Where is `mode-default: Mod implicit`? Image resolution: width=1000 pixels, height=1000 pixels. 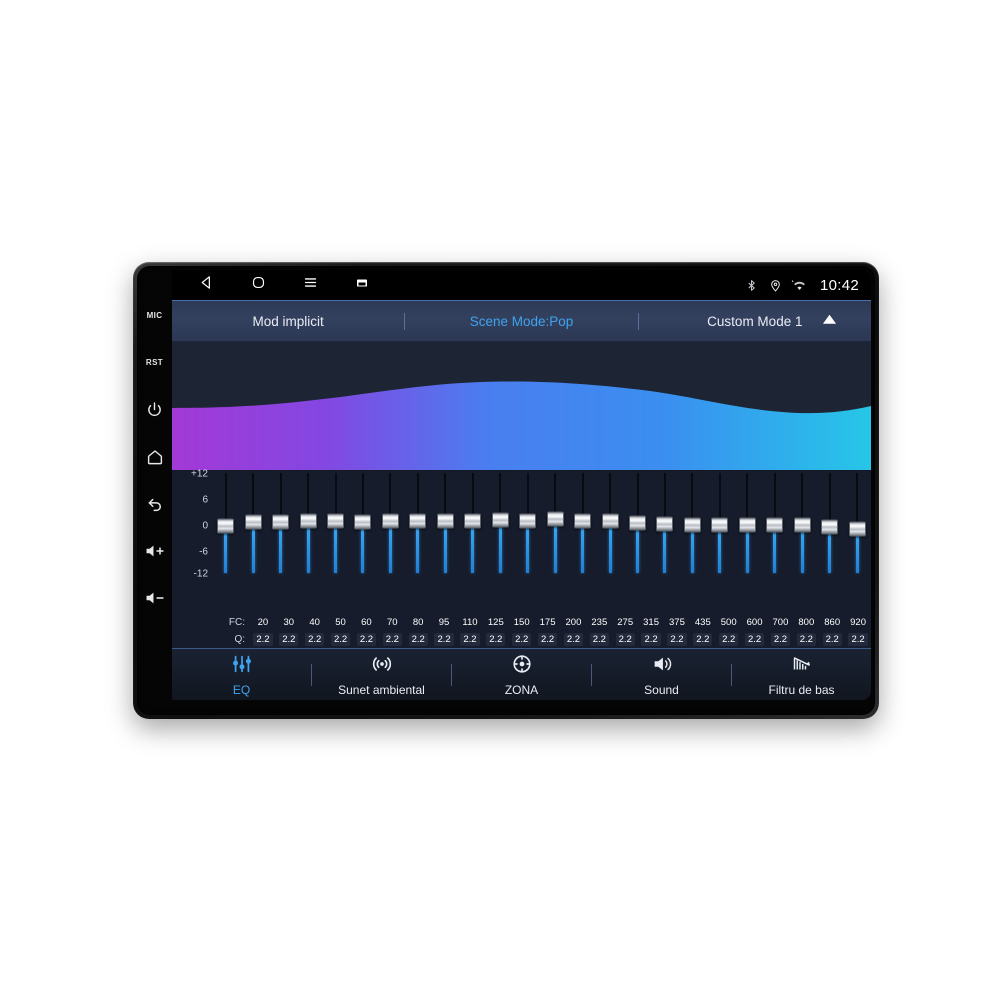 mode-default: Mod implicit is located at coordinates (288, 321).